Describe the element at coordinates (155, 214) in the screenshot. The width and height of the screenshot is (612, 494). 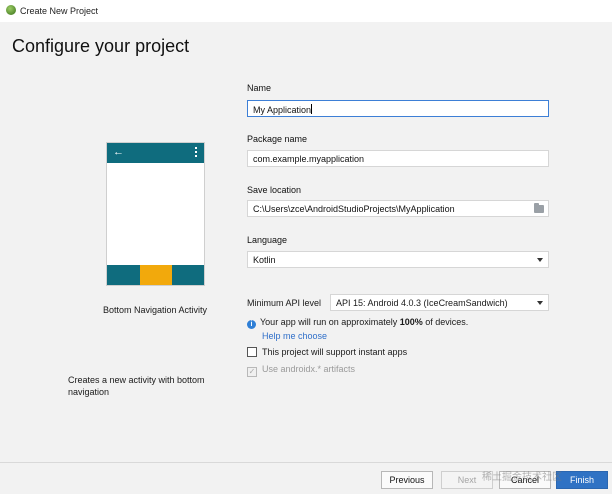
I see `activity-preview: ←` at that location.